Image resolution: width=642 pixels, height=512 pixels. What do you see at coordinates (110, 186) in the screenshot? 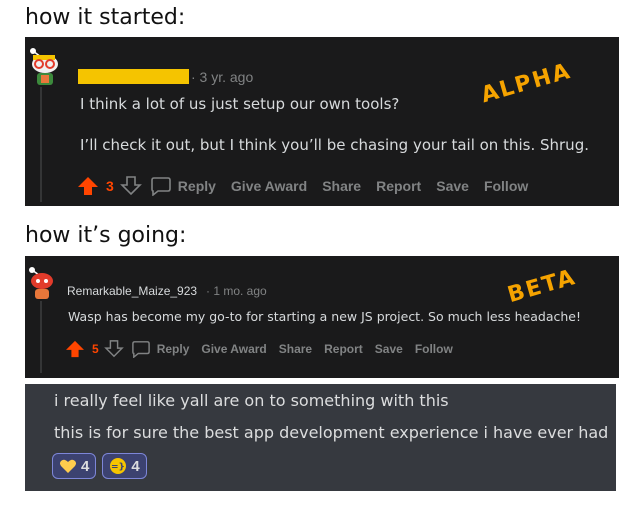
I see `vote-count: 3` at bounding box center [110, 186].